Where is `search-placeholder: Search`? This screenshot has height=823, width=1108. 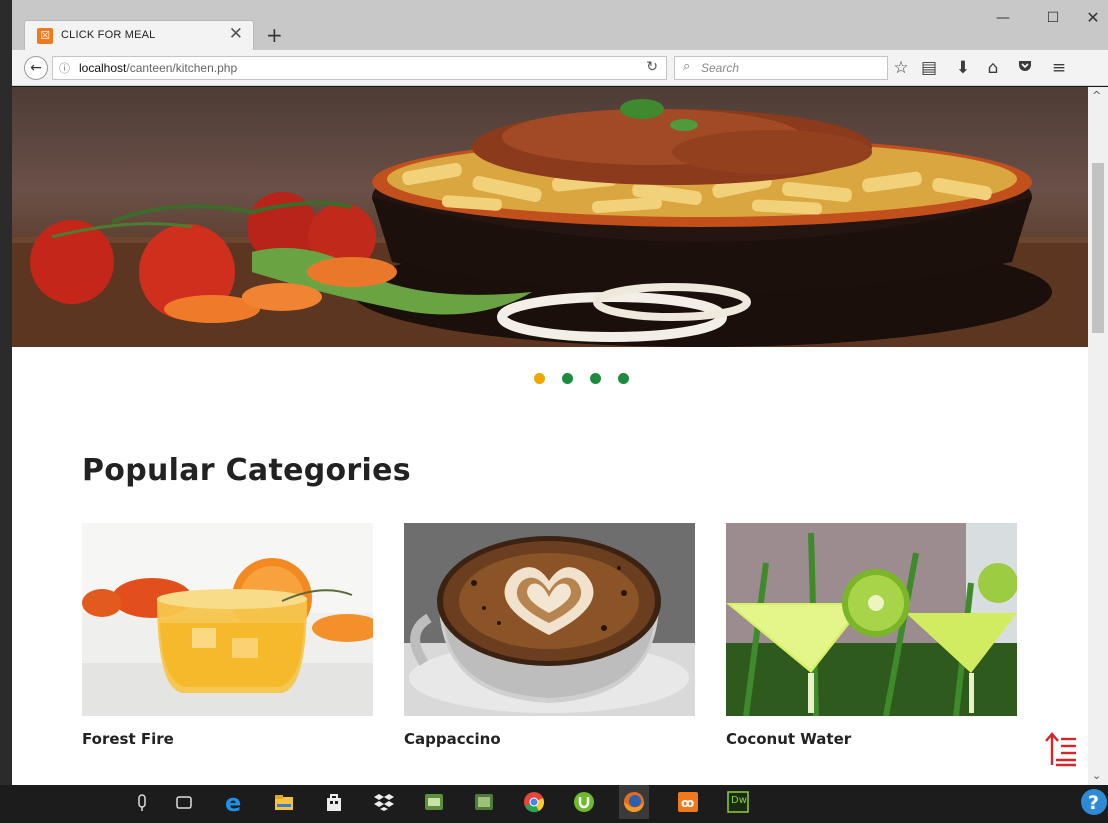 search-placeholder: Search is located at coordinates (720, 68).